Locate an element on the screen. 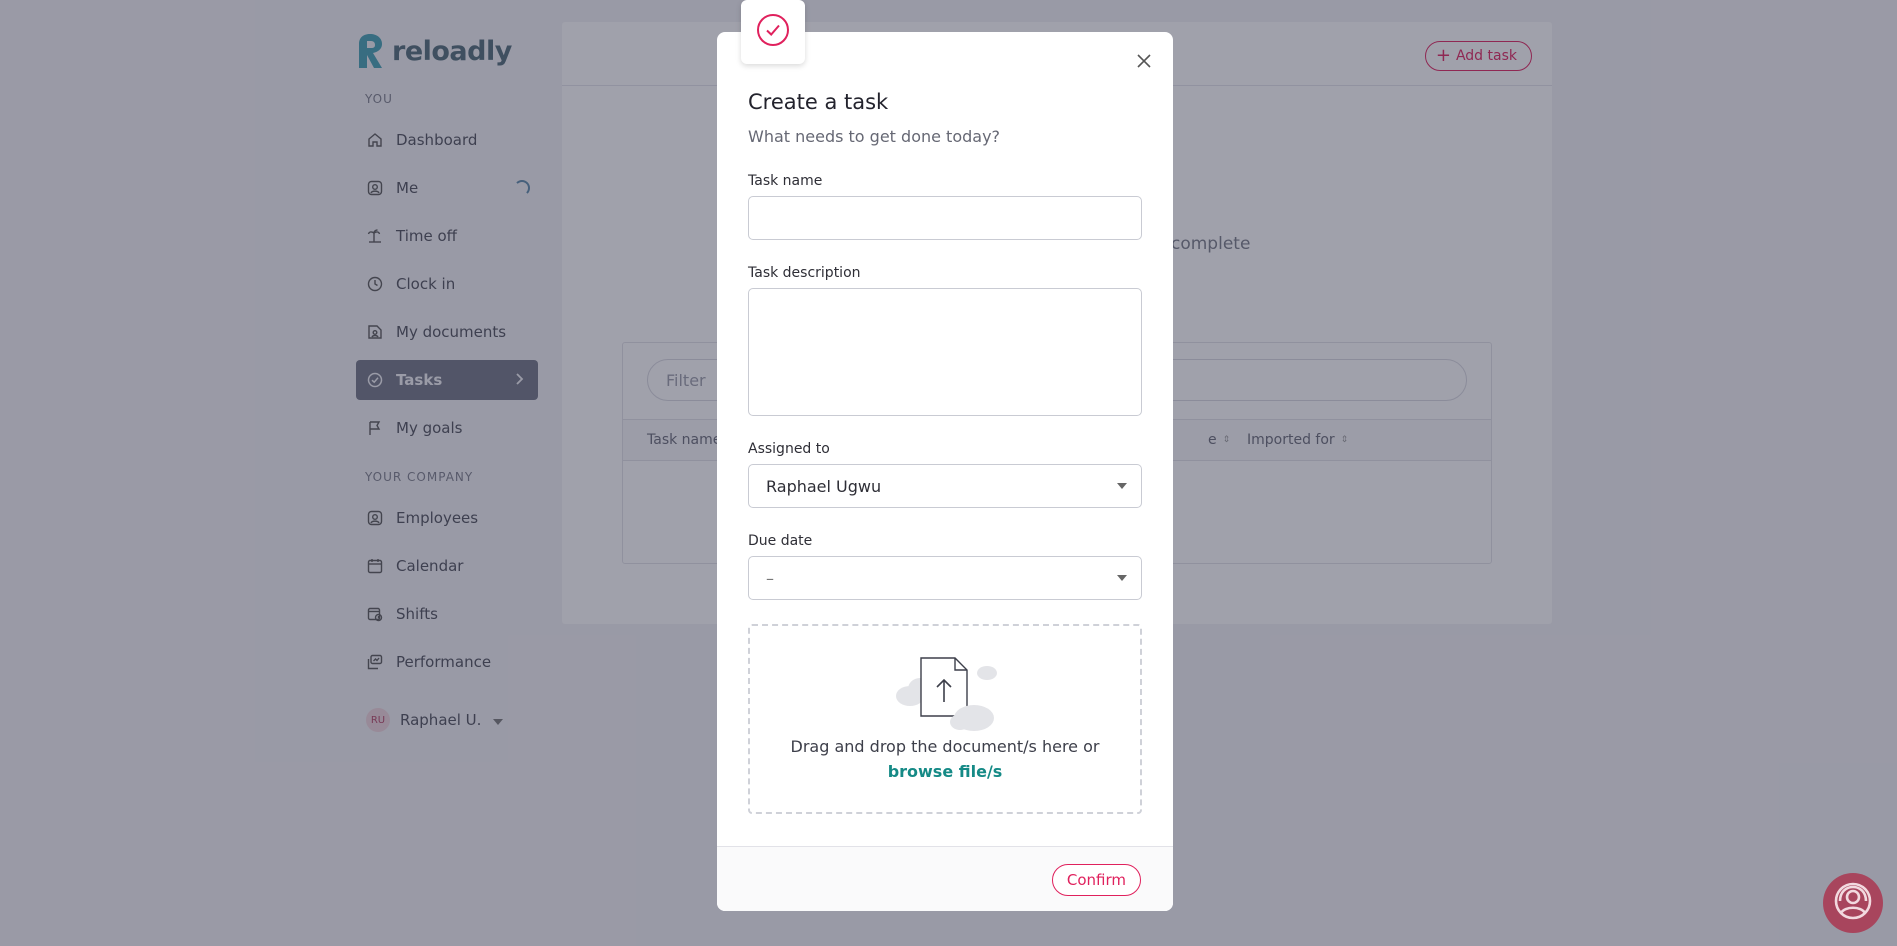 This screenshot has width=1897, height=946. due-date-label: Due date is located at coordinates (780, 541).